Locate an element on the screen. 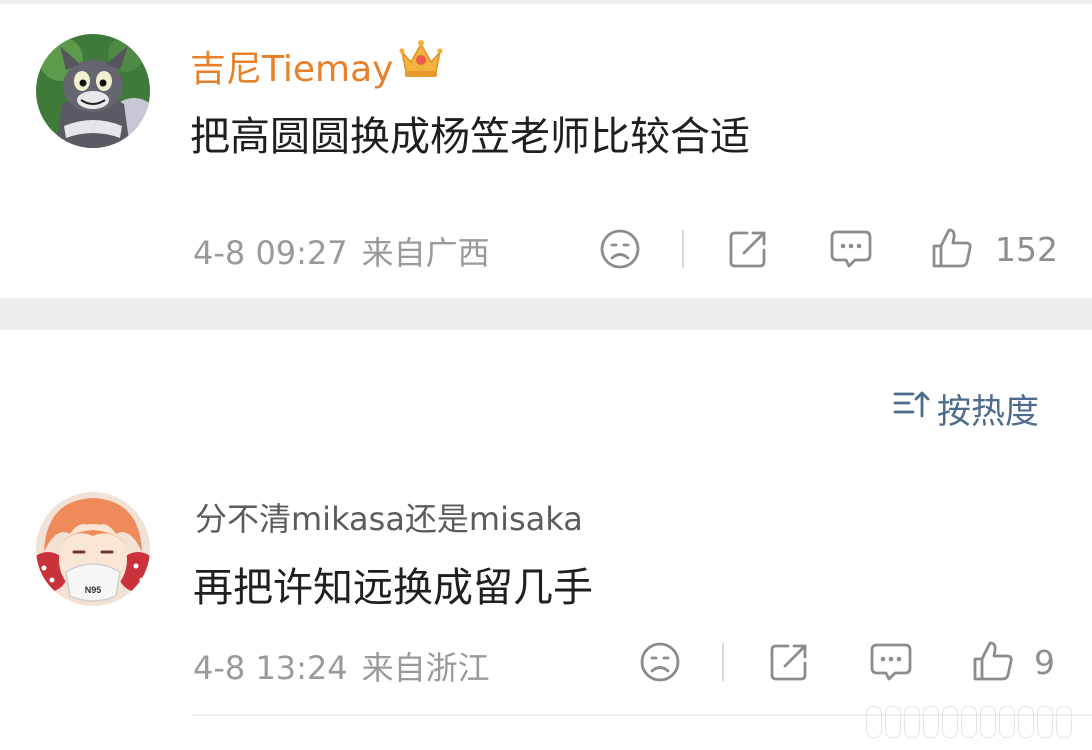 The height and width of the screenshot is (750, 1092). like-count: 9 is located at coordinates (1044, 662).